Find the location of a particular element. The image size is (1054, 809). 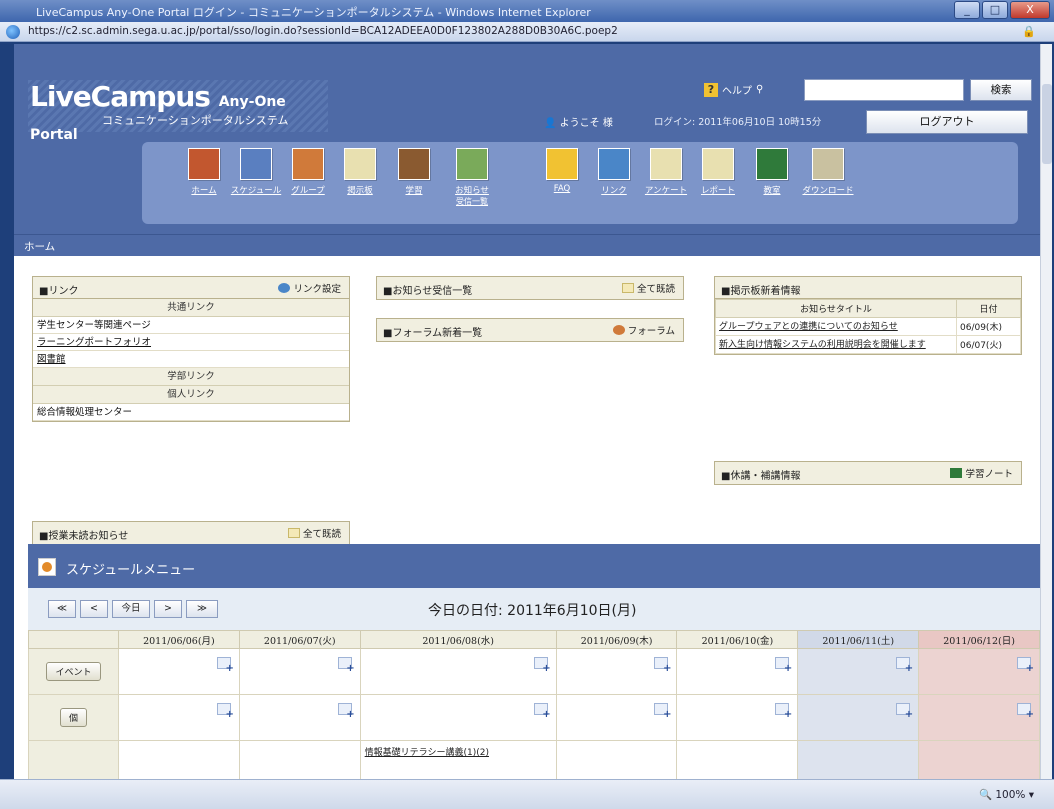

zoom-icon: 🔍 is located at coordinates (985, 795).